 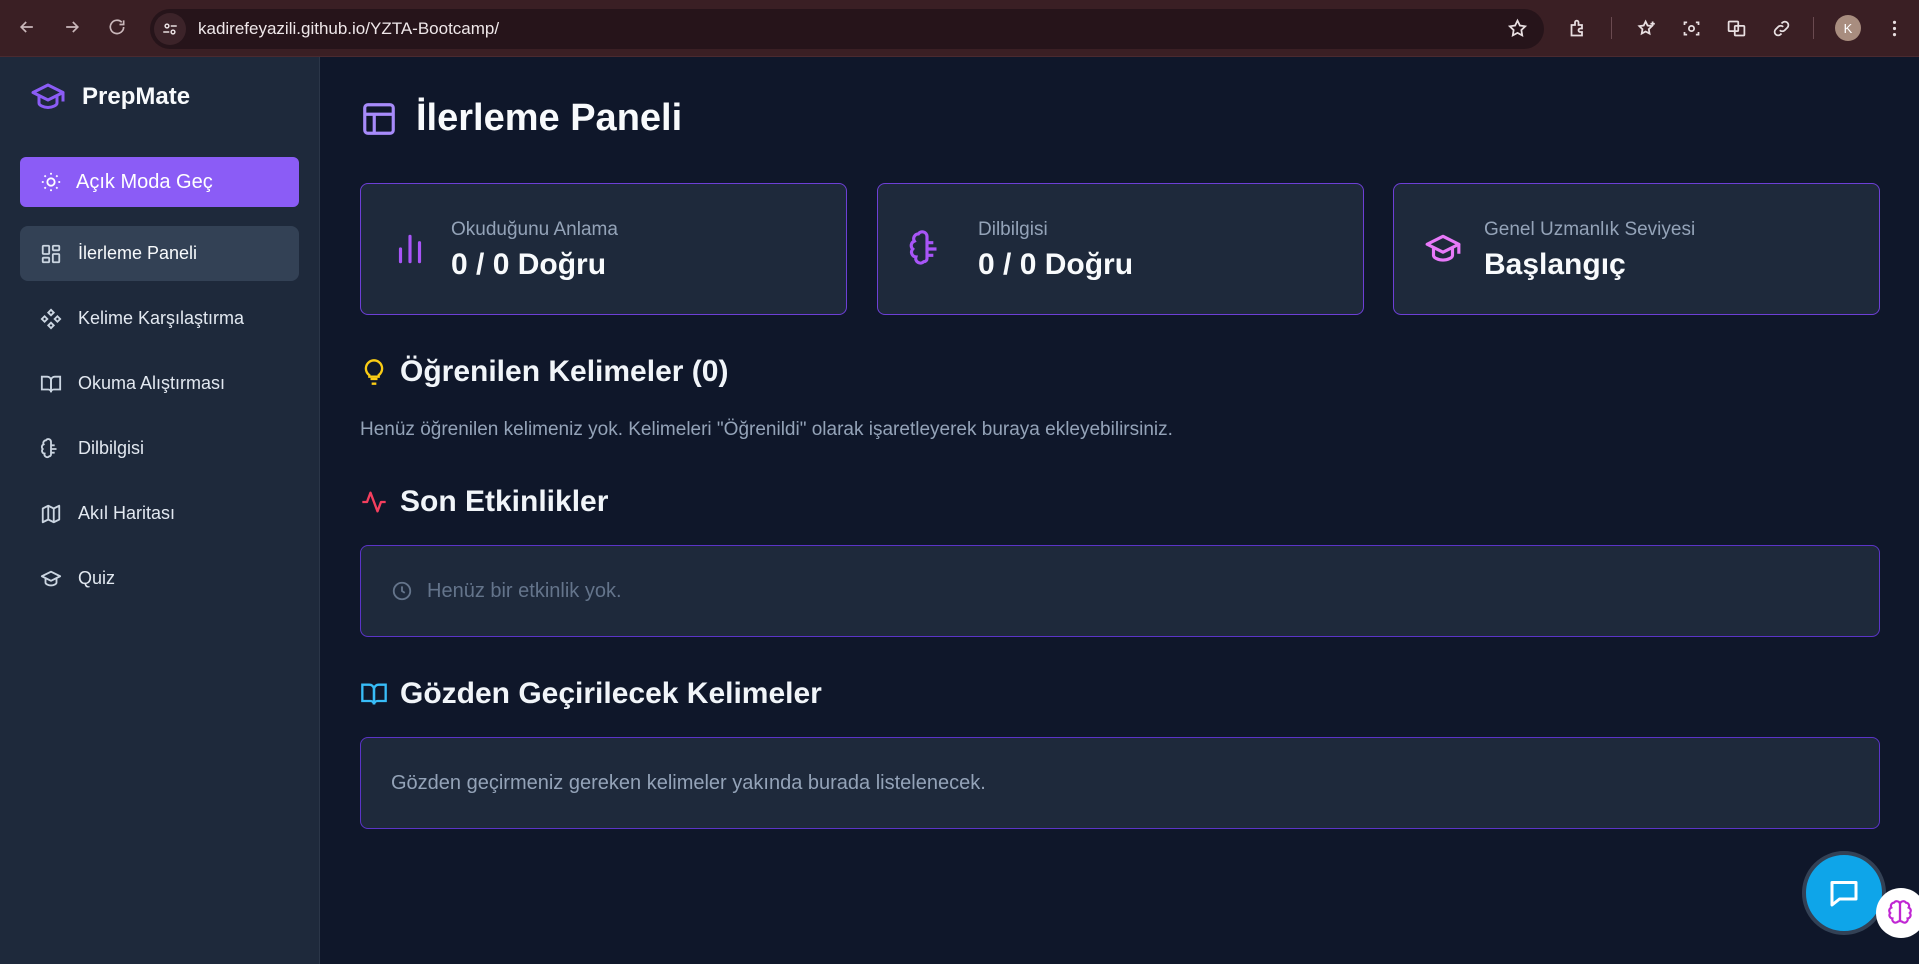 I want to click on stat-card-reading: Okuduğunu Anlama 0 / 0 Doğru, so click(x=603, y=249).